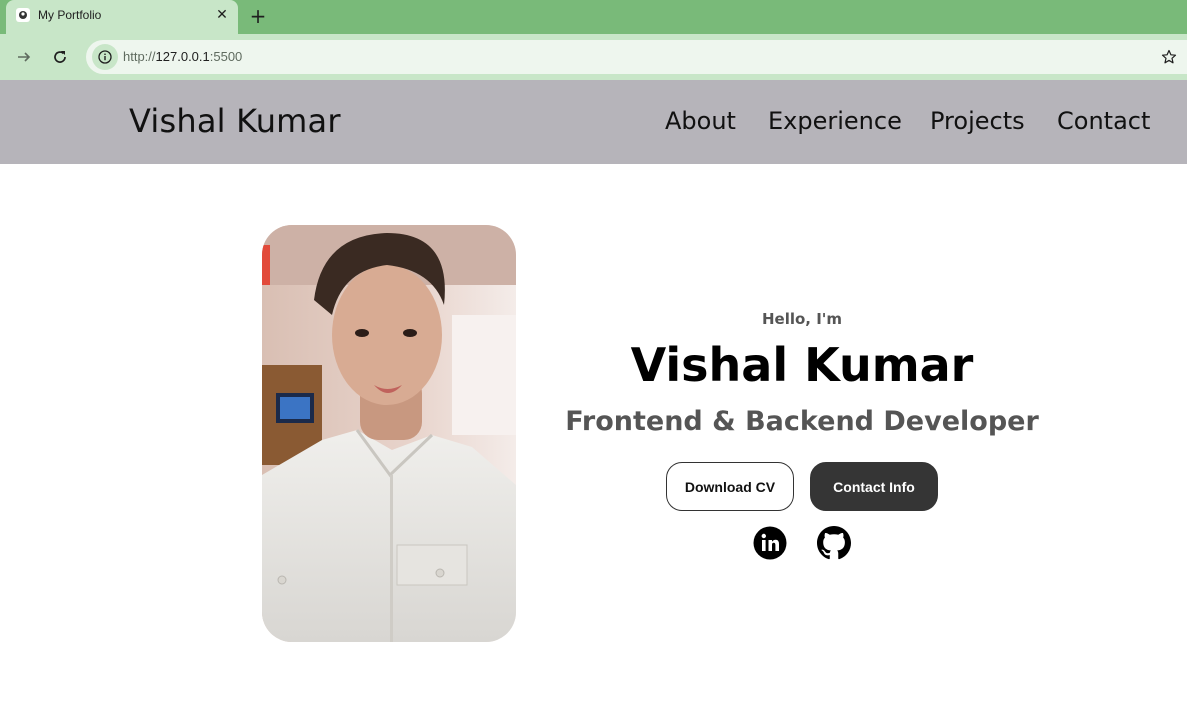  Describe the element at coordinates (802, 421) in the screenshot. I see `hero-role: Frontend & Backend Developer` at that location.